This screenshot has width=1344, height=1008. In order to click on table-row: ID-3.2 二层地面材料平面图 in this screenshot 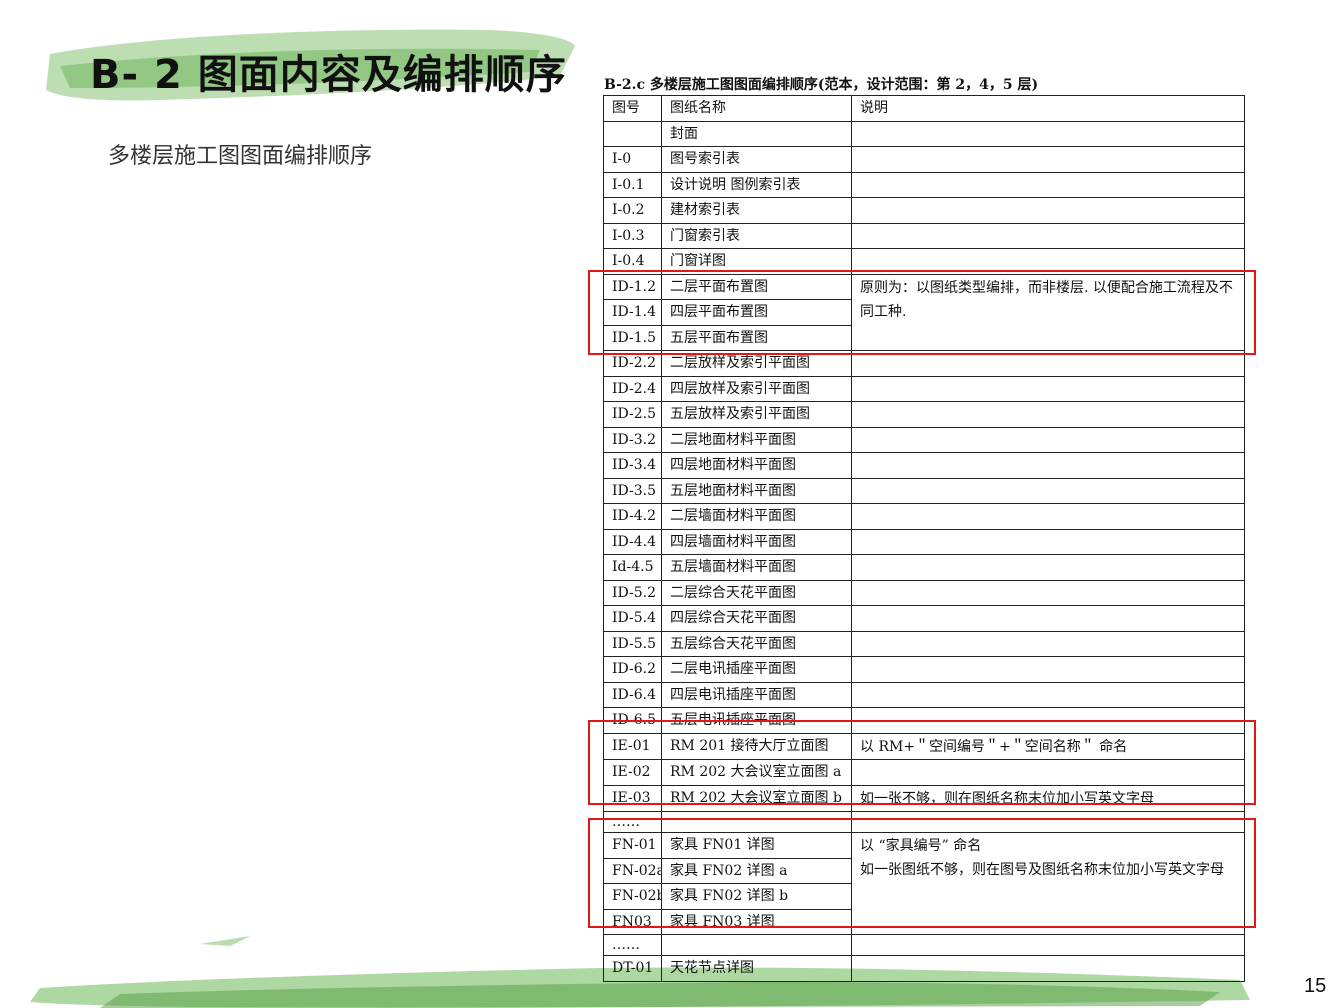, I will do `click(924, 439)`.